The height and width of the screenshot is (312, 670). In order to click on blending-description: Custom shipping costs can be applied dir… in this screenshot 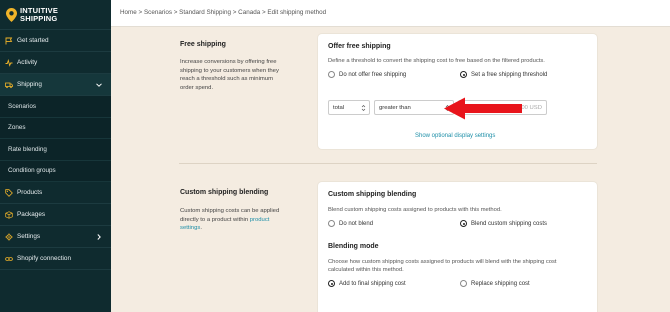, I will do `click(230, 219)`.